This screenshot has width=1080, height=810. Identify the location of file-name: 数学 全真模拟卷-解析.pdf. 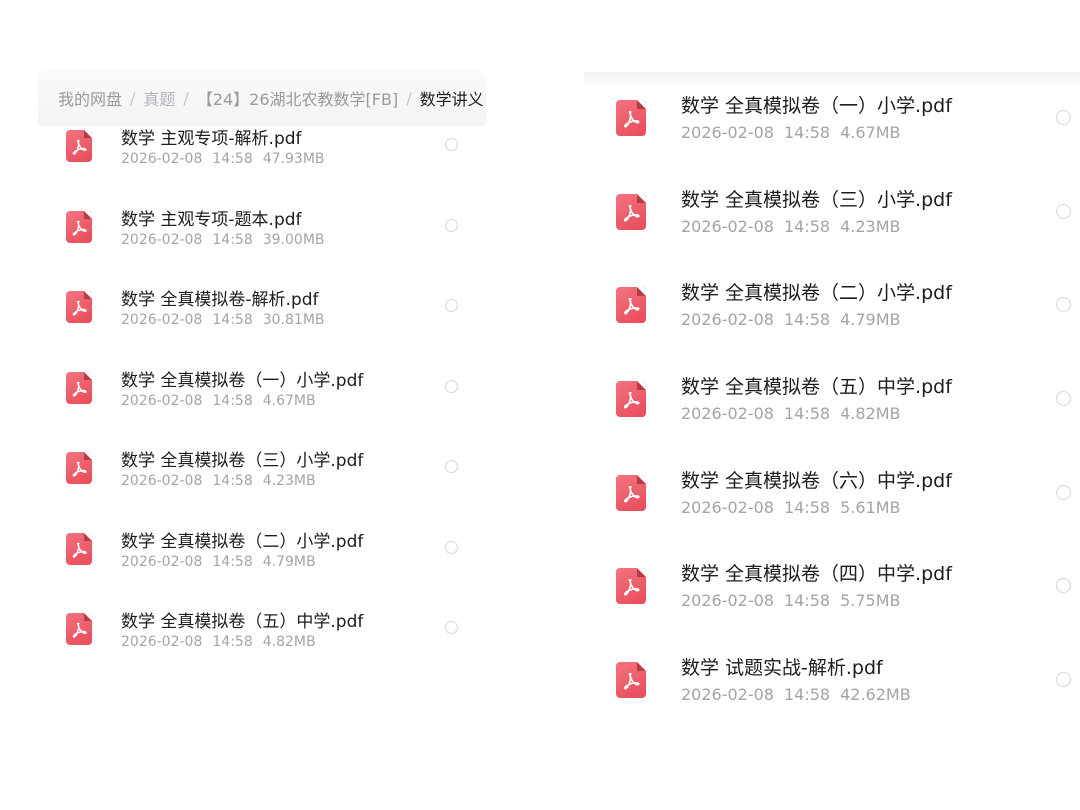
(220, 300).